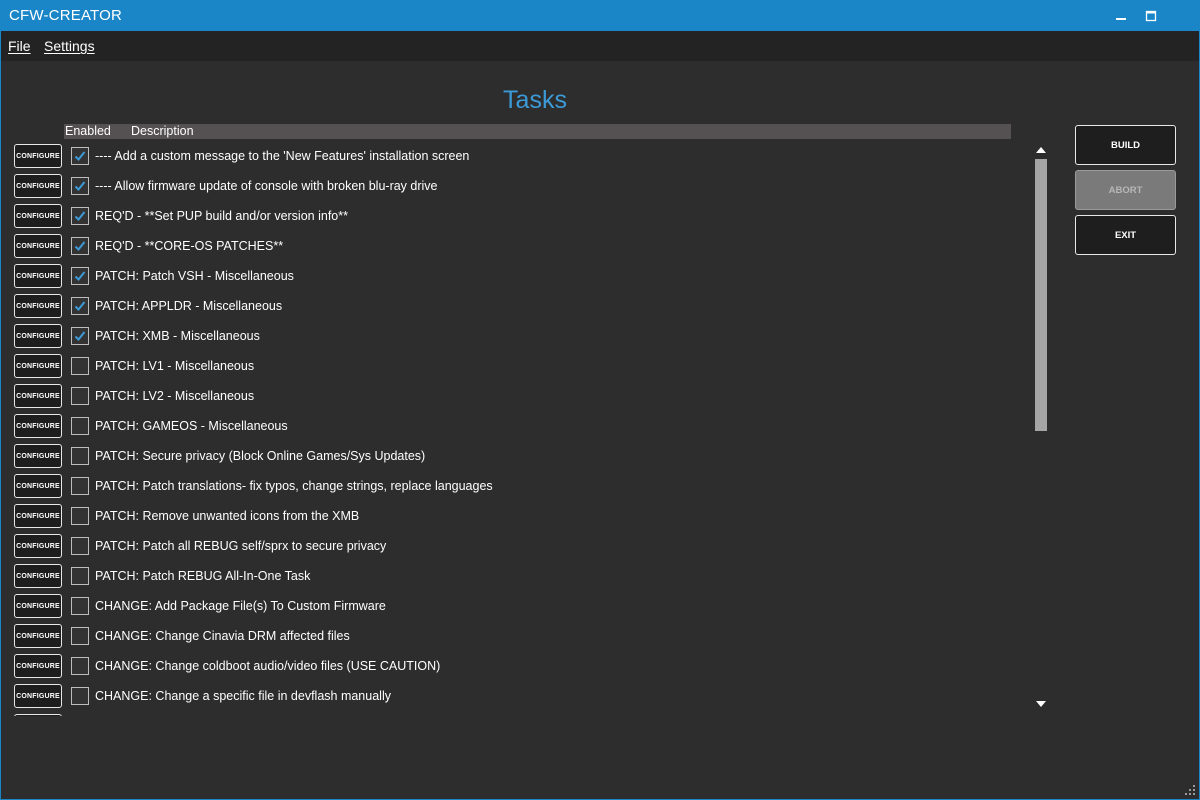 This screenshot has width=1200, height=800. I want to click on task-row: CONFIGURE PATCH: LV2 - Miscellaneous, so click(516, 396).